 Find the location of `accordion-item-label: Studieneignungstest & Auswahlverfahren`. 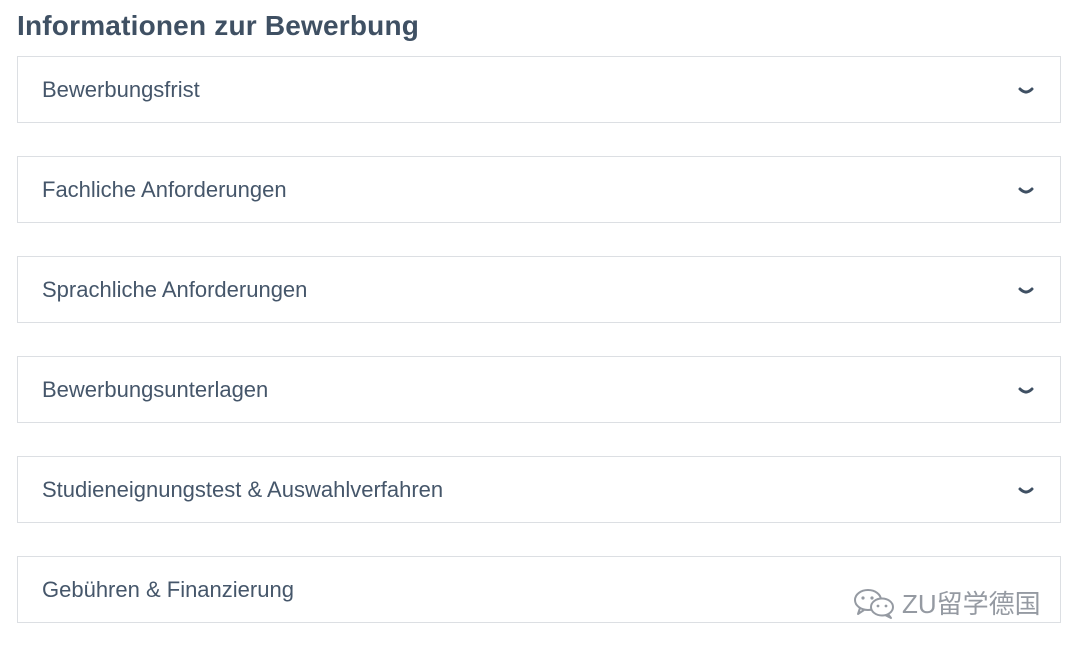

accordion-item-label: Studieneignungstest & Auswahlverfahren is located at coordinates (243, 489).